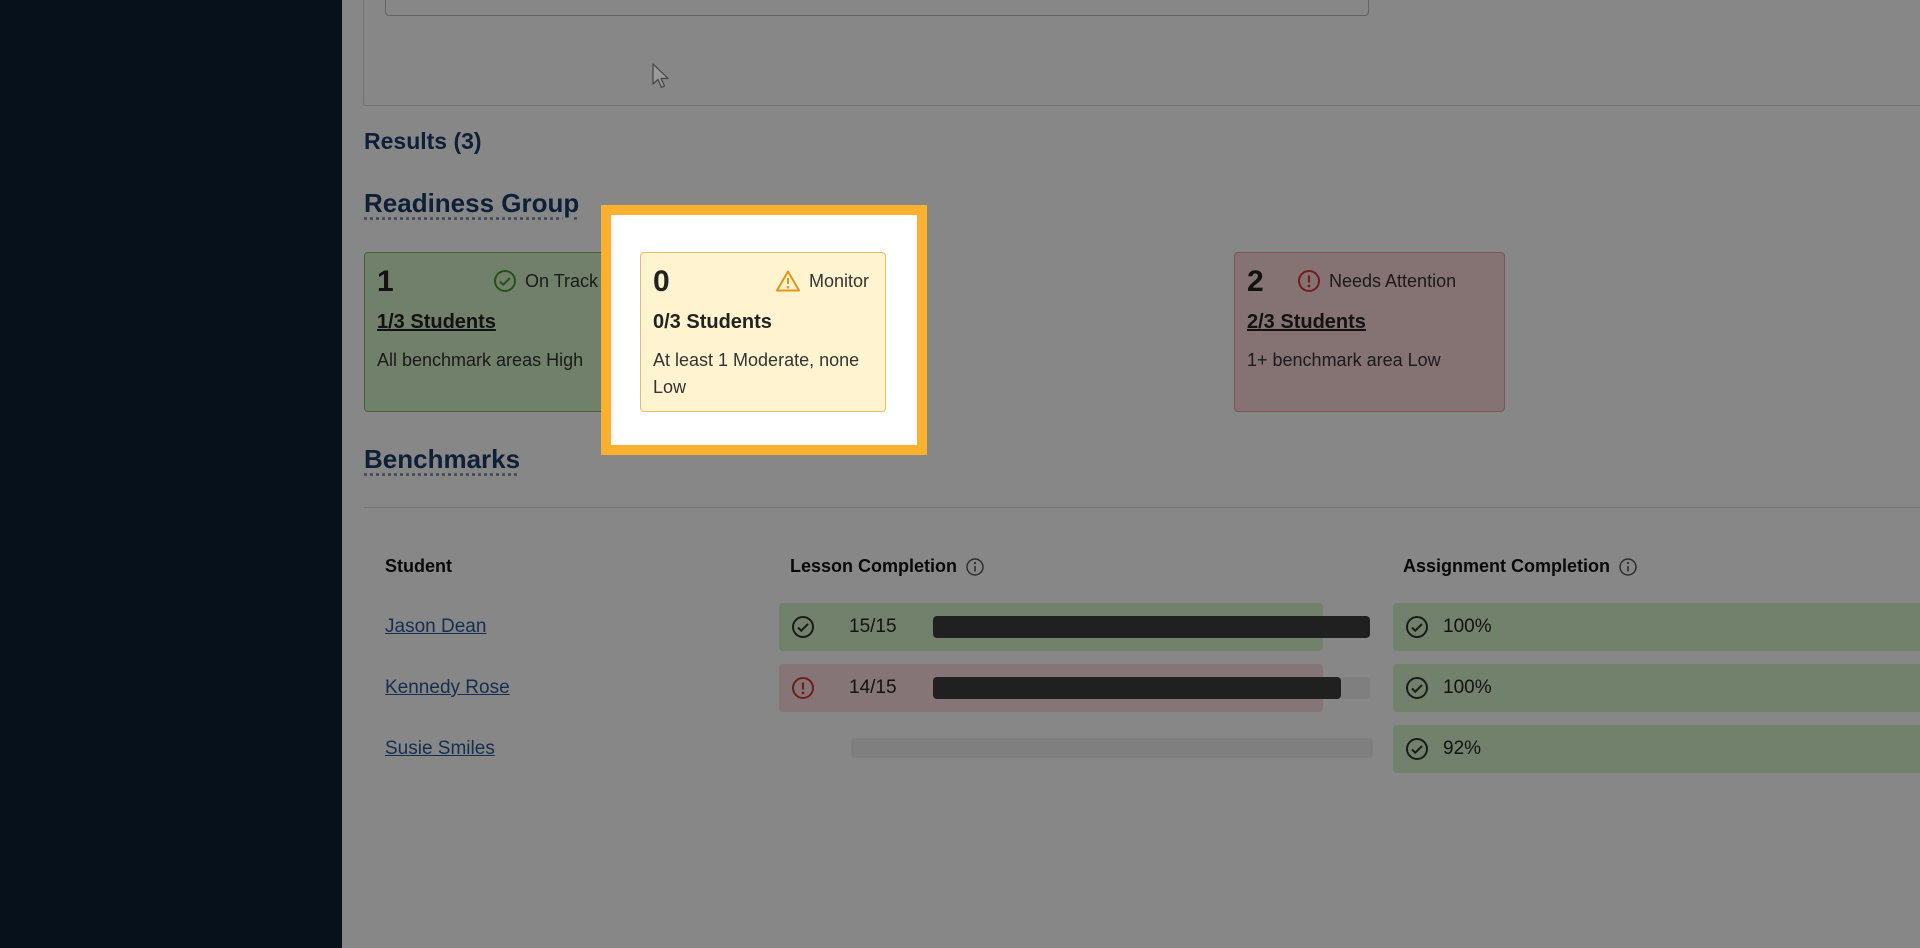  Describe the element at coordinates (756, 373) in the screenshot. I see `card-description: At least 1 Moderate, none Low` at that location.